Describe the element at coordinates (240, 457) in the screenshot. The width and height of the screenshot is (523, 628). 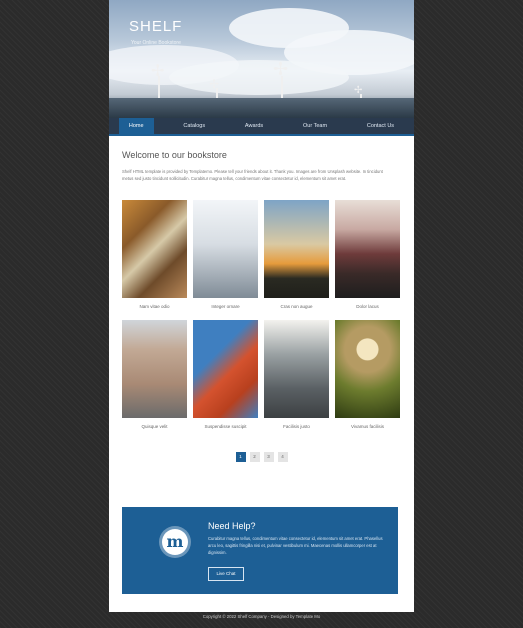
I see `page-1-button: 1` at that location.